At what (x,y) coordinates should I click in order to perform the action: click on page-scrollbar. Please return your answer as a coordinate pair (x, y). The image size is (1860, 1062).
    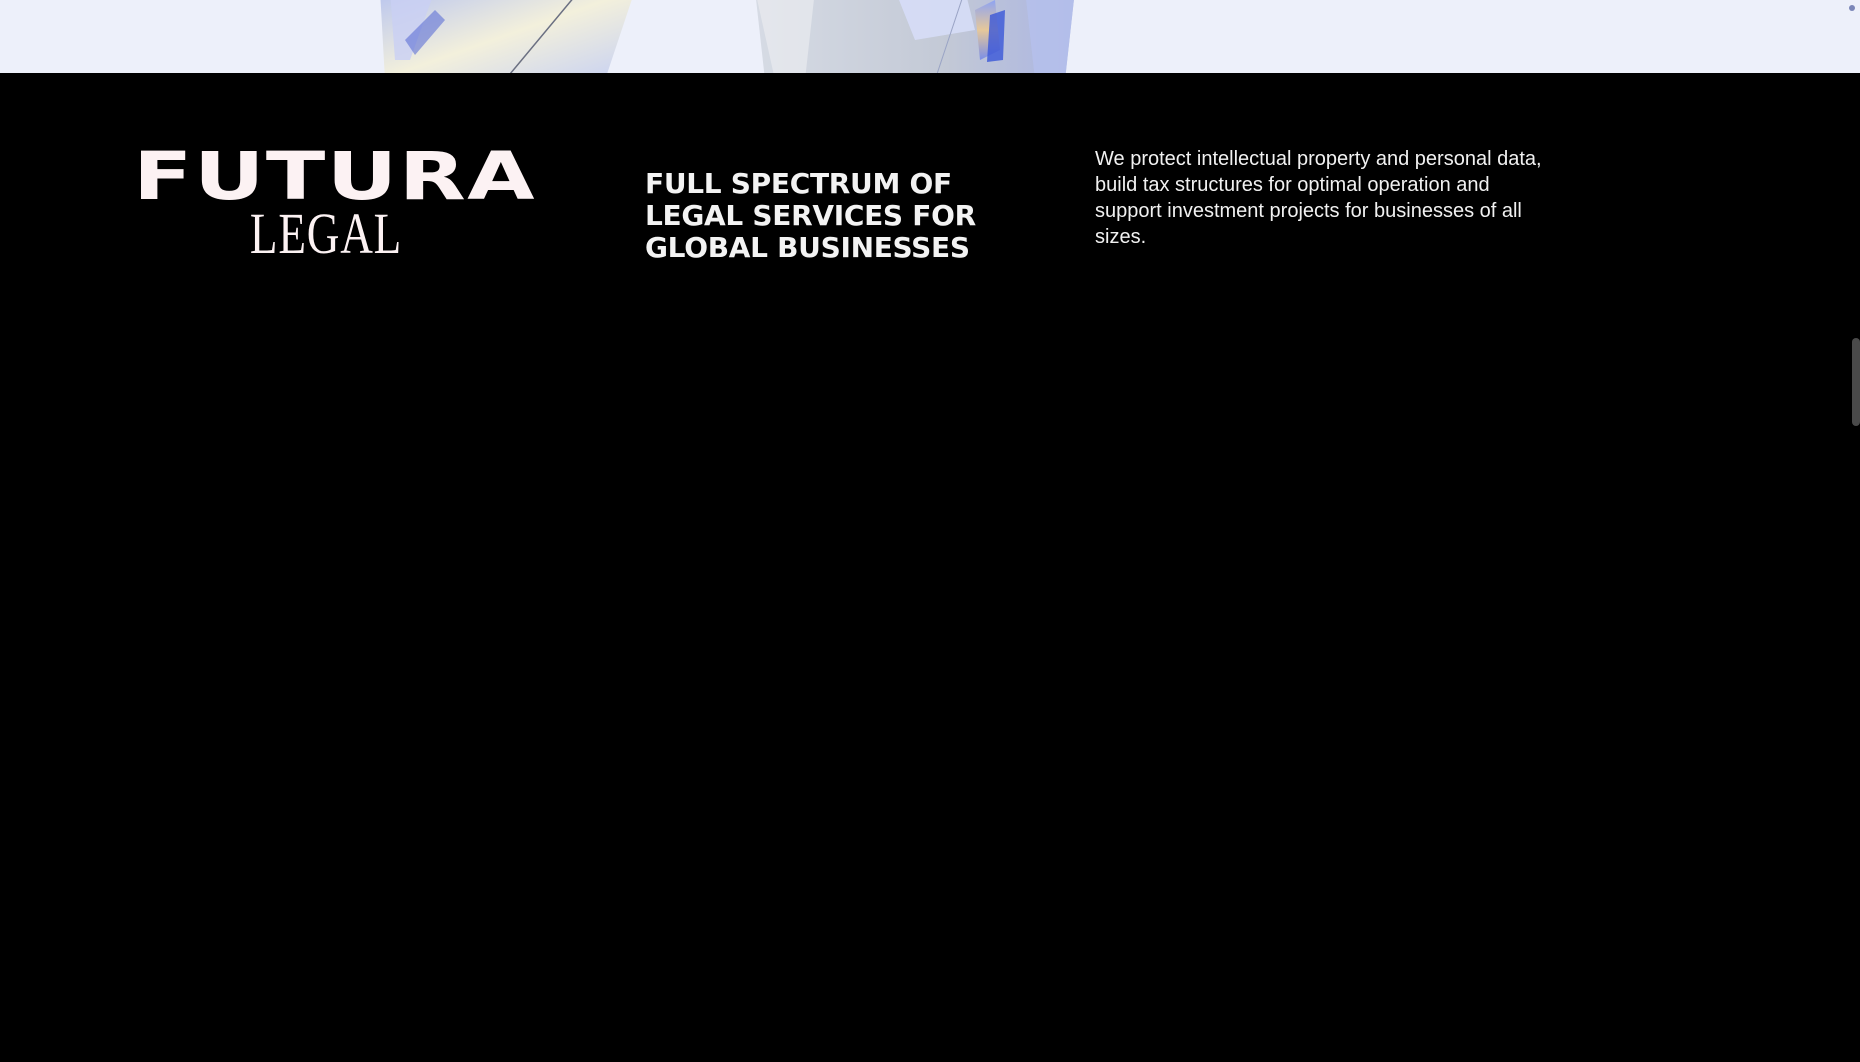
    Looking at the image, I should click on (1855, 531).